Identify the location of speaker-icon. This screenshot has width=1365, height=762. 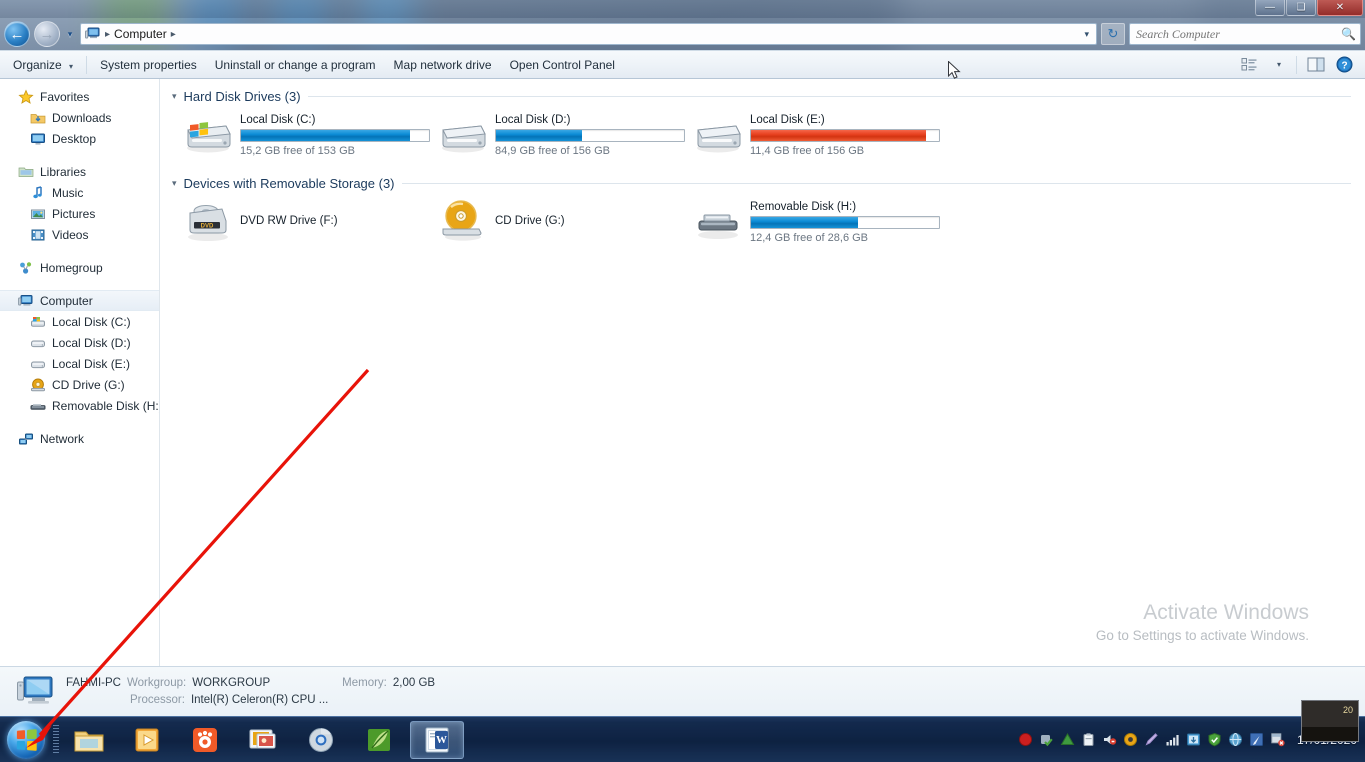
(1109, 739).